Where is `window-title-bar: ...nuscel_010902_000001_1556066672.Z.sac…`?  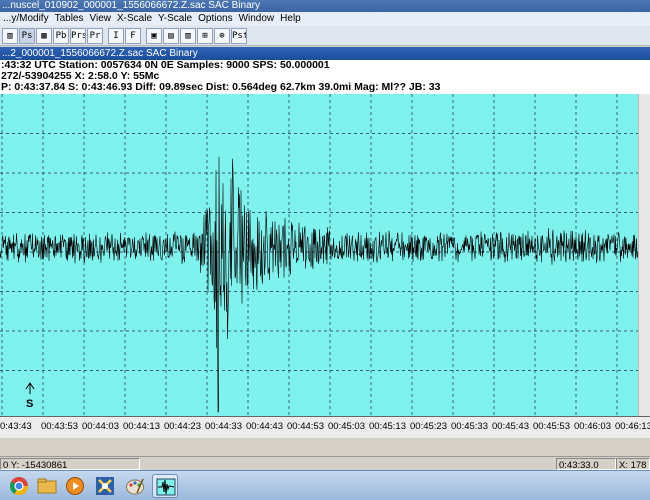 window-title-bar: ...nuscel_010902_000001_1556066672.Z.sac… is located at coordinates (325, 6).